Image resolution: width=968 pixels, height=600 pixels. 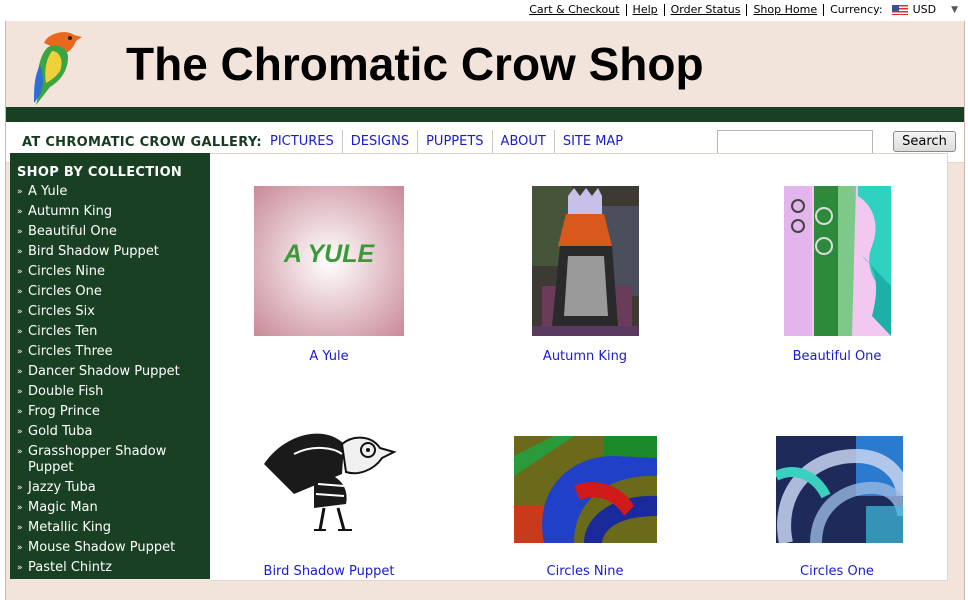 What do you see at coordinates (113, 312) in the screenshot?
I see `collection-item: » Circles Six` at bounding box center [113, 312].